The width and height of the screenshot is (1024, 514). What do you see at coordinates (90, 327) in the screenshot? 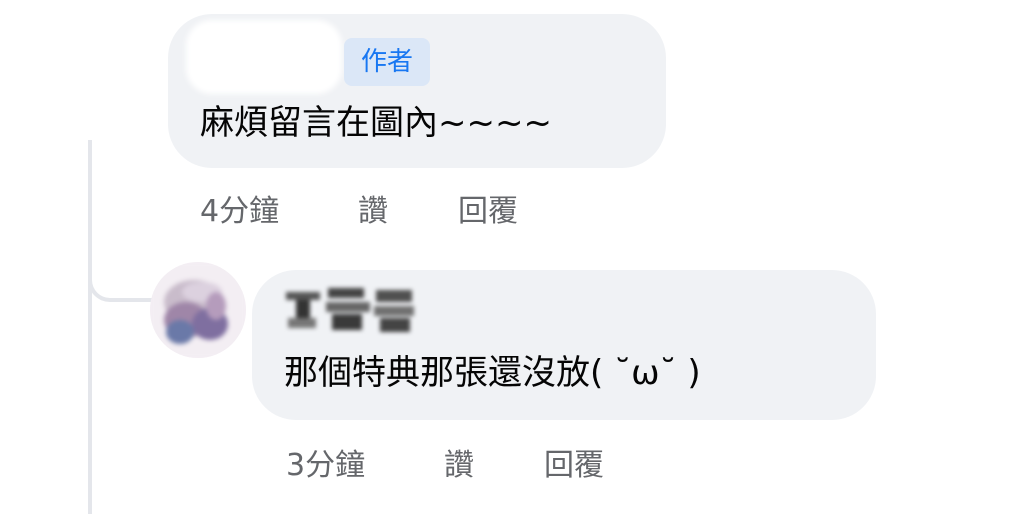
I see `thread-line` at bounding box center [90, 327].